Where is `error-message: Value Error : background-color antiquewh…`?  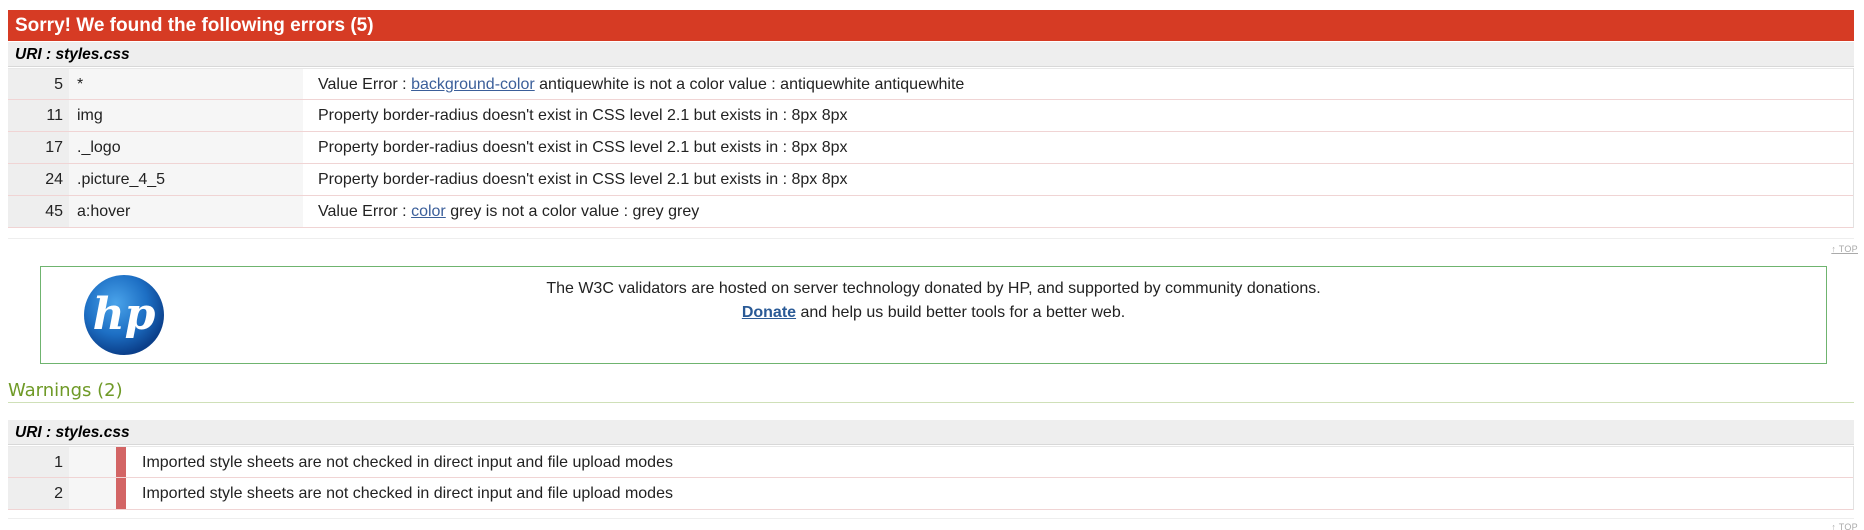 error-message: Value Error : background-color antiquewh… is located at coordinates (1078, 84).